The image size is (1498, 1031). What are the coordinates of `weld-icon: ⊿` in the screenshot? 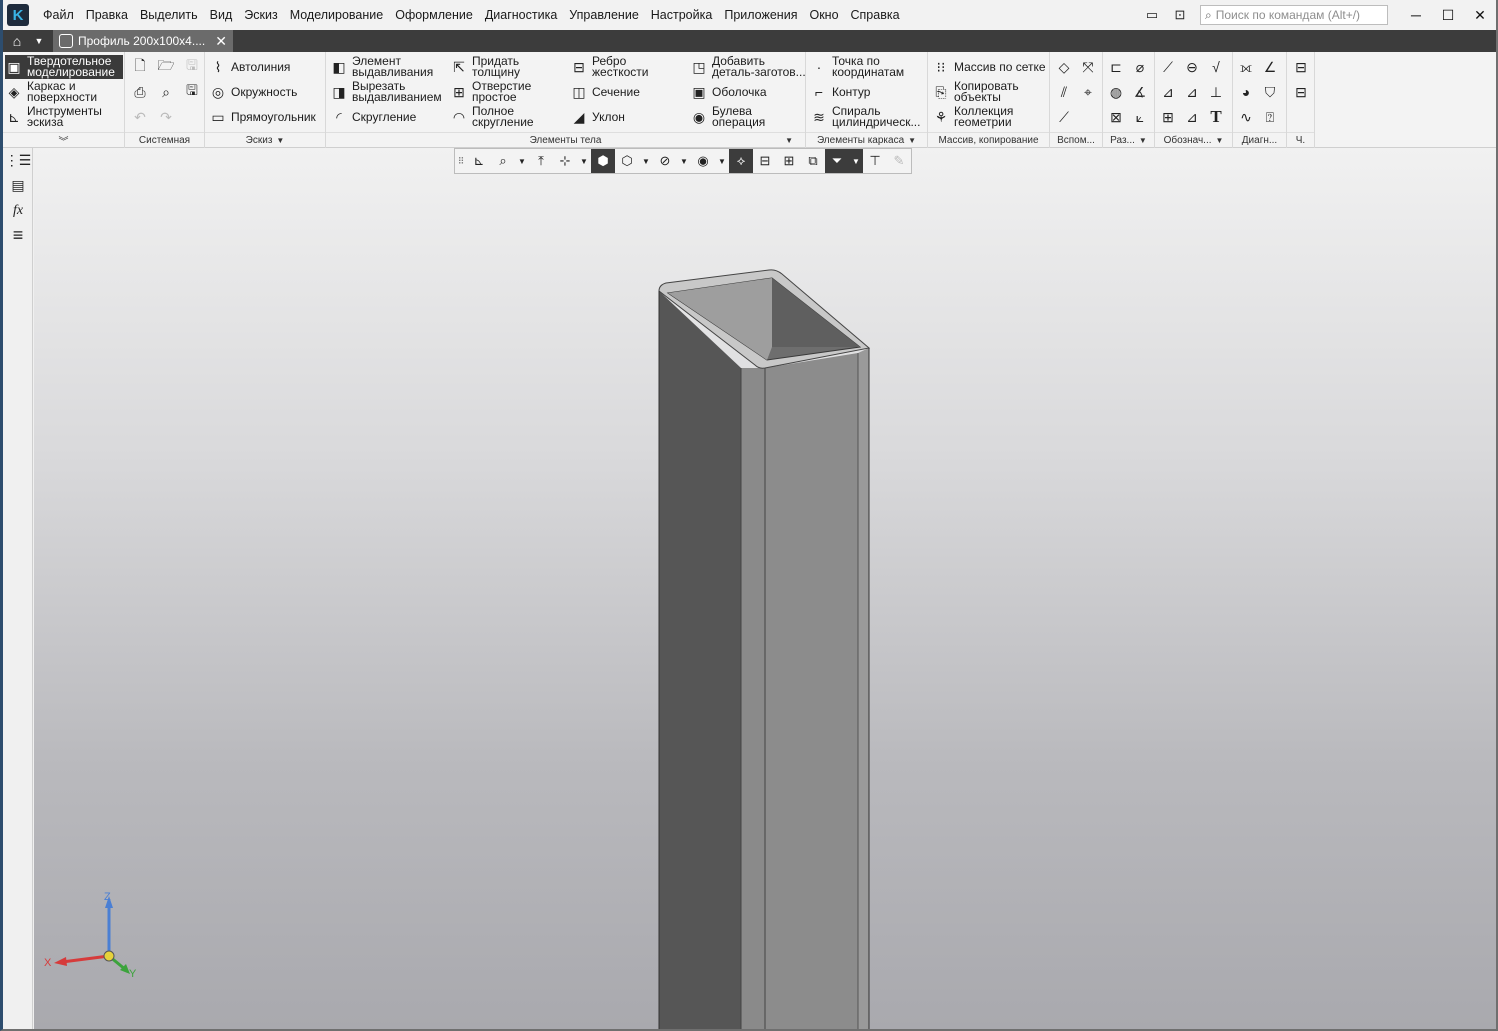 It's located at (1192, 117).